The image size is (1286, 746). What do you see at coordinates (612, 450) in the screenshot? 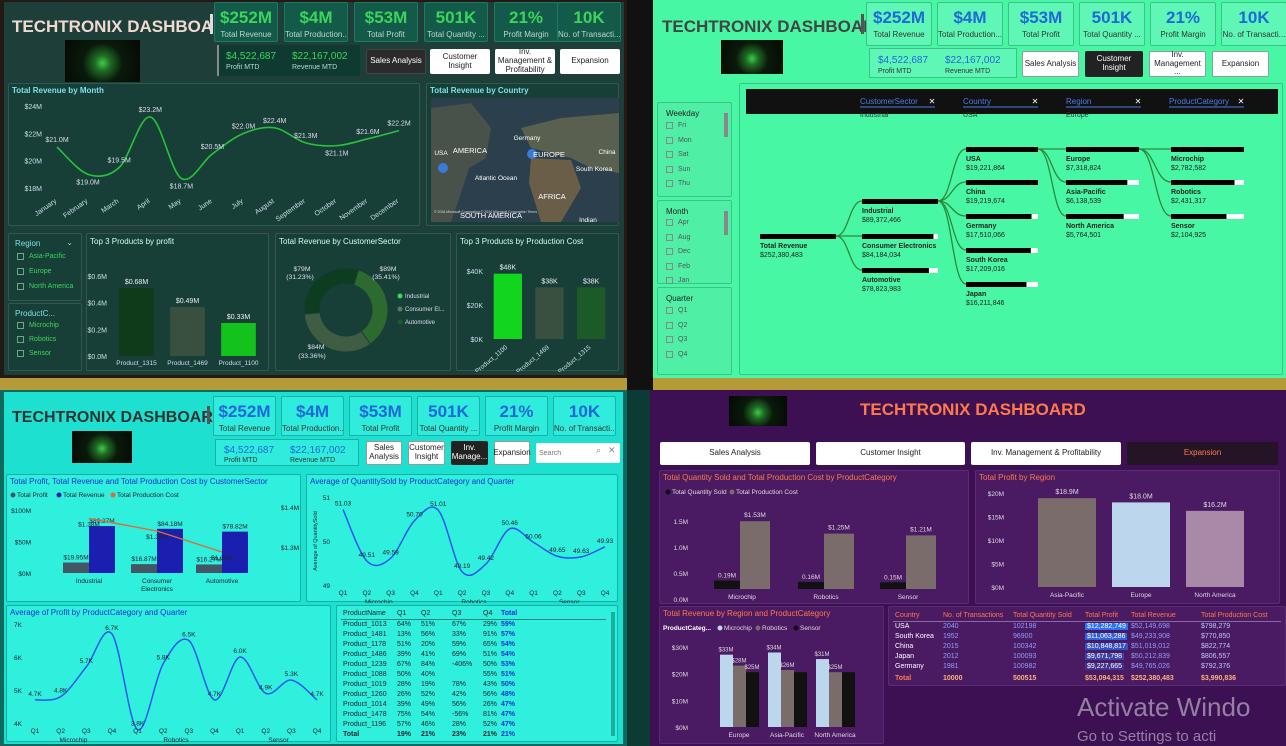
I see `close-icon: ✕` at bounding box center [612, 450].